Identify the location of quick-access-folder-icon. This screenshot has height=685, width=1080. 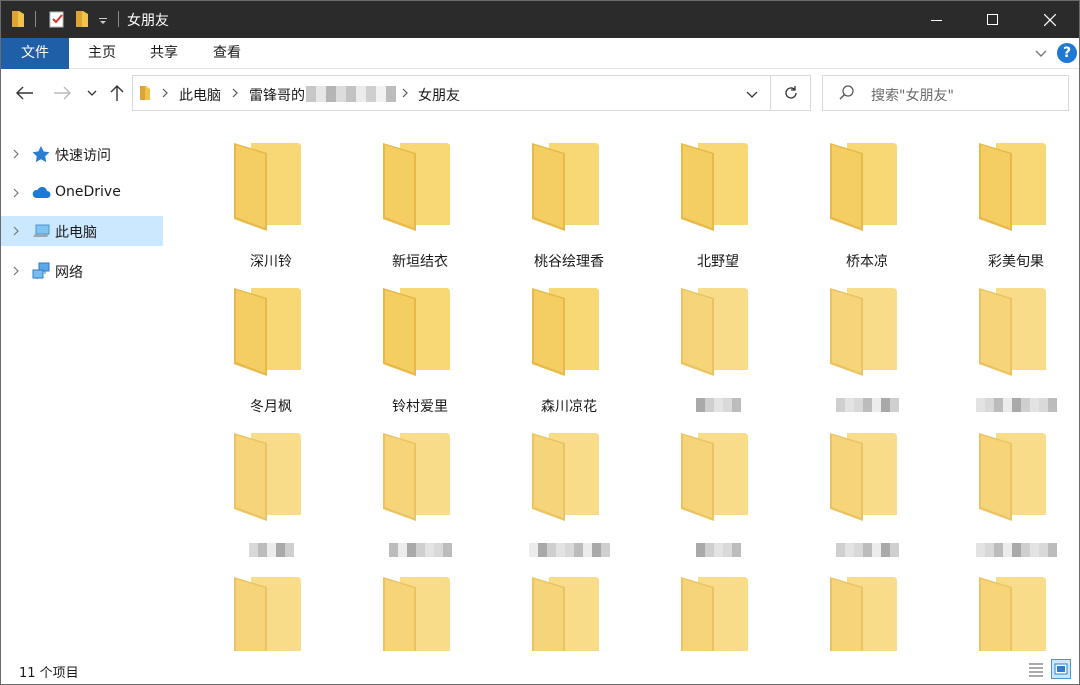
(18, 19).